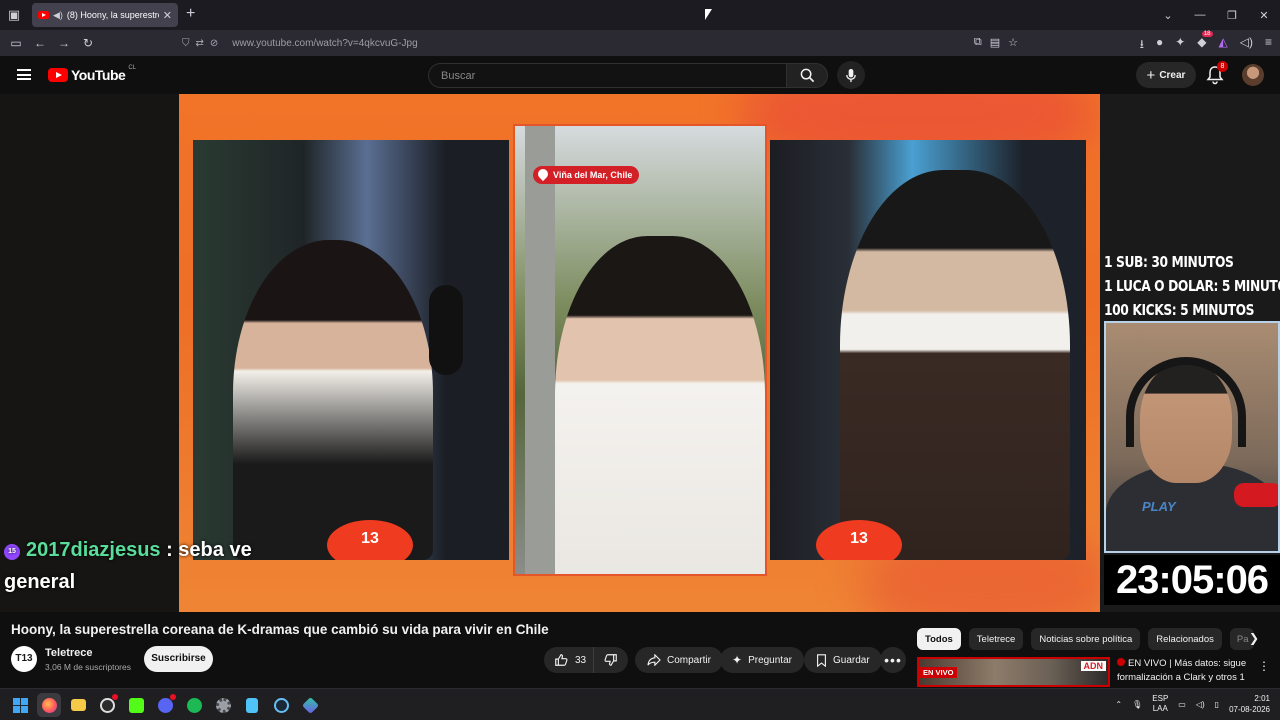 Image resolution: width=1280 pixels, height=720 pixels. I want to click on reader-view-icon: ▤, so click(995, 42).